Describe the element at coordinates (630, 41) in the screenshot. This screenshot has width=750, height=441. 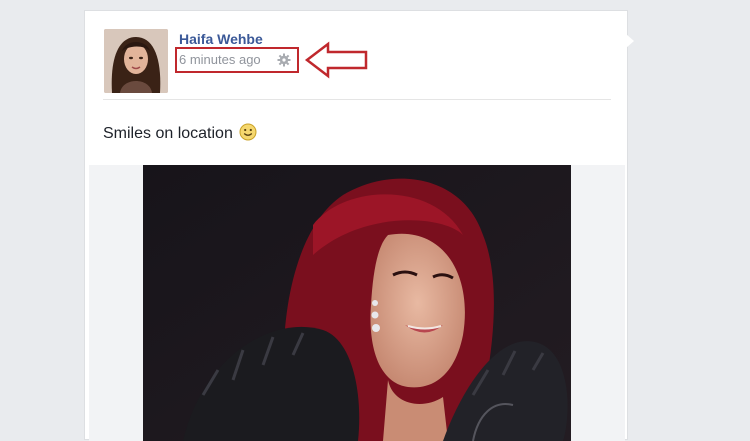
I see `card-pointer` at that location.